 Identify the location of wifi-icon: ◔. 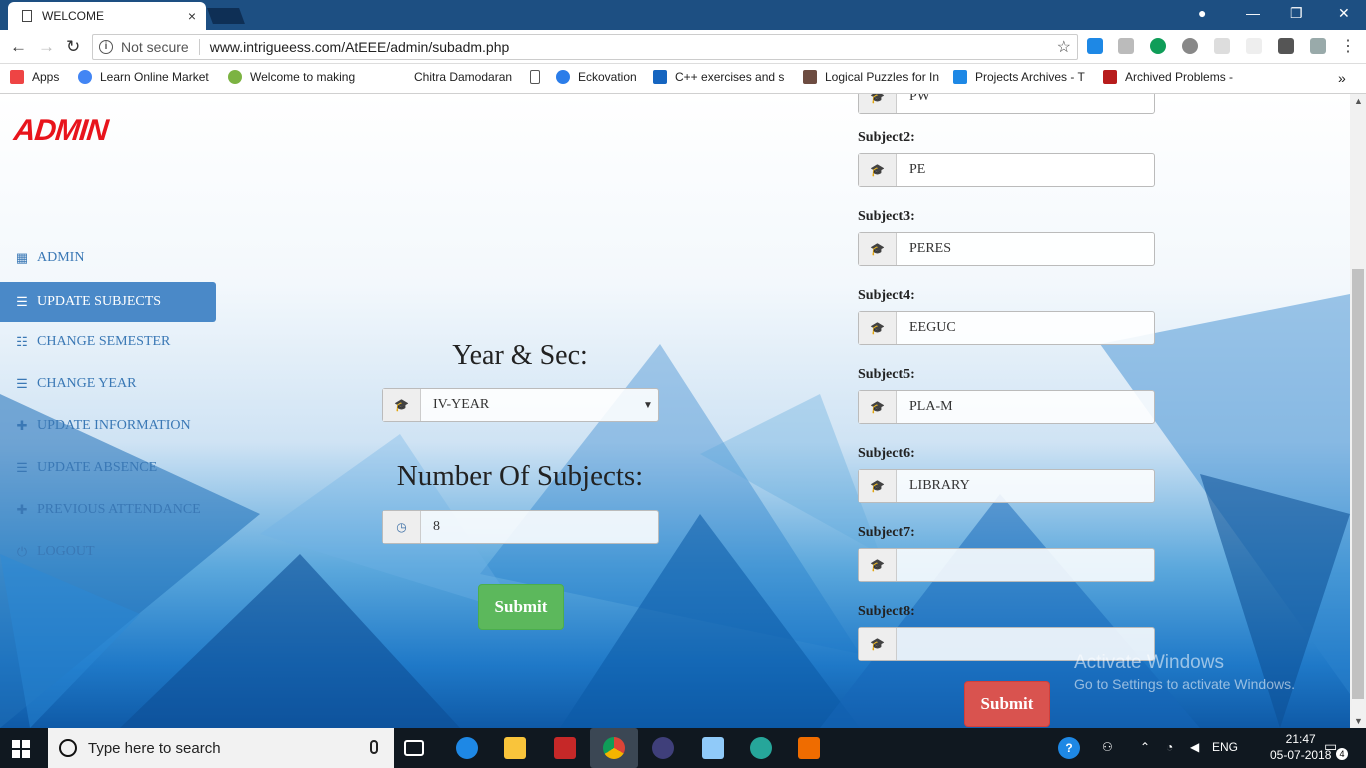
(1169, 747).